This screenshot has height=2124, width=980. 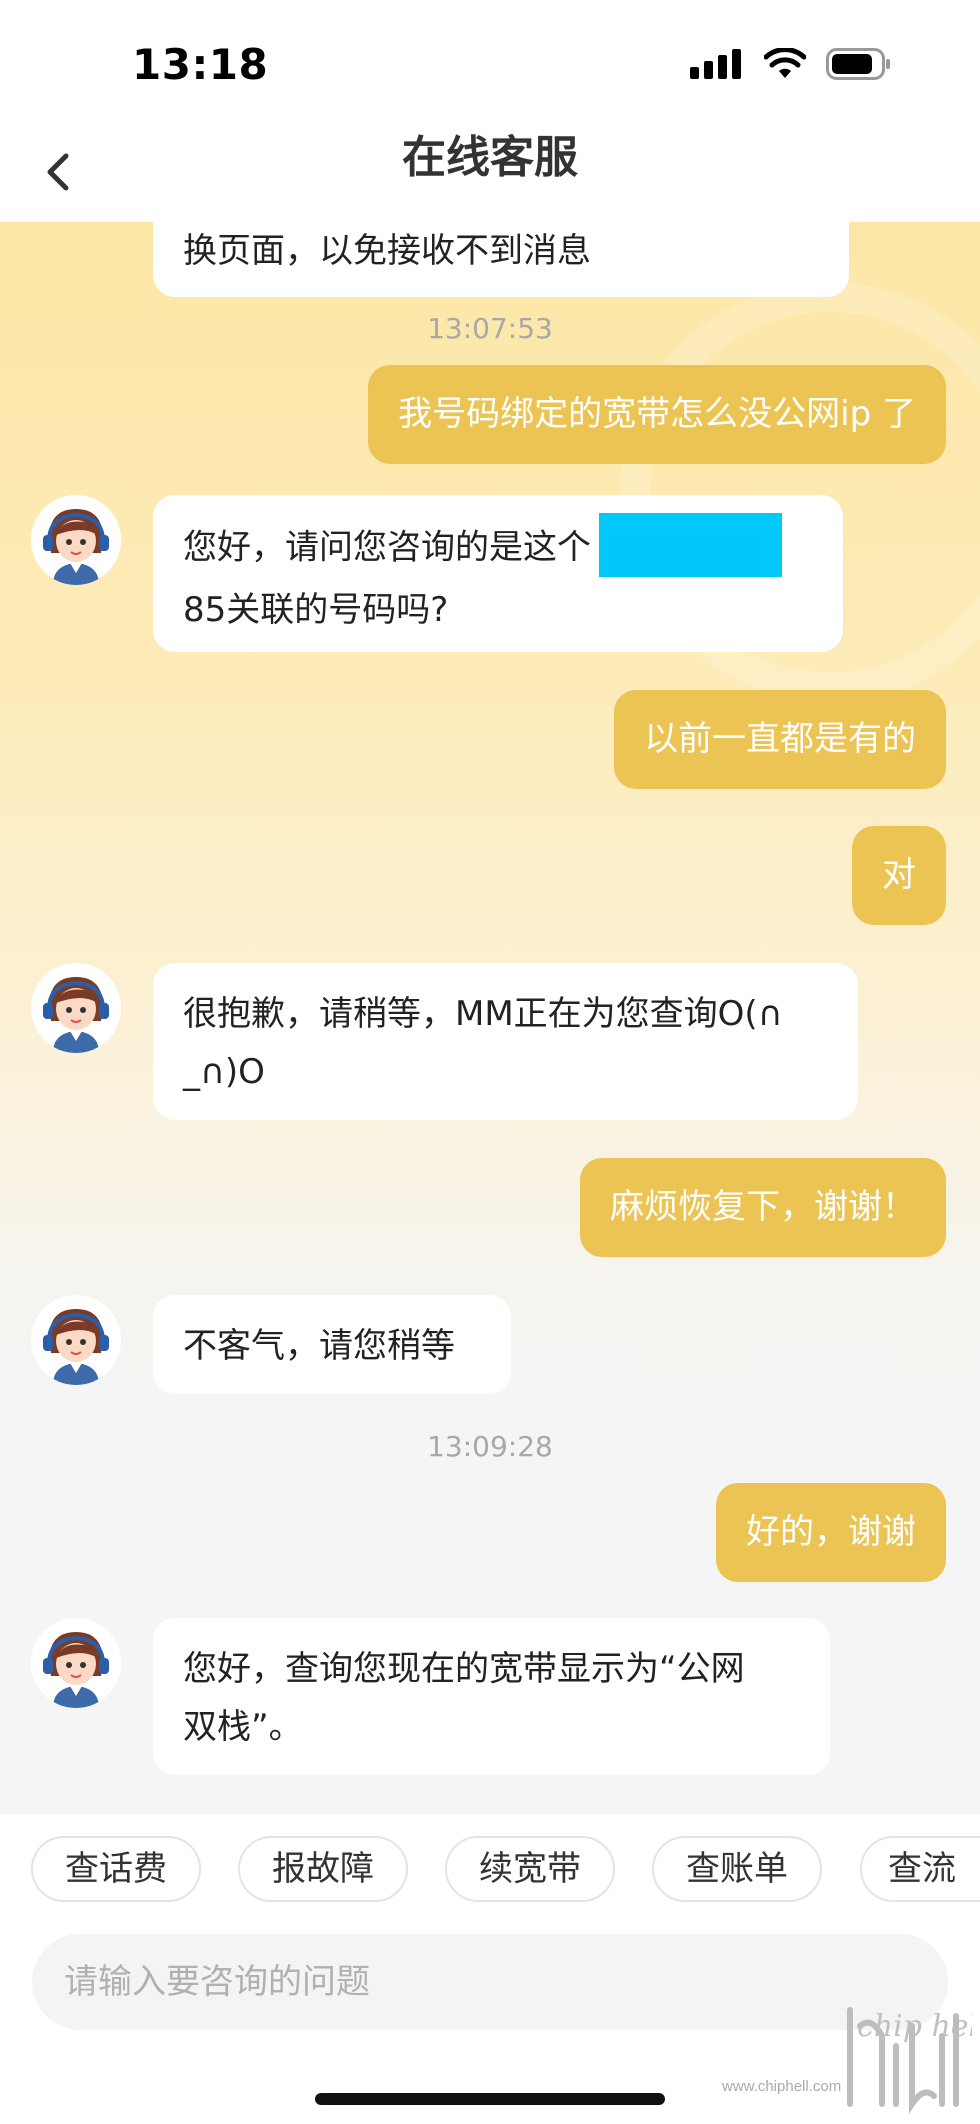 What do you see at coordinates (387, 251) in the screenshot?
I see `message-text: 换页面，以免接收不到消息` at bounding box center [387, 251].